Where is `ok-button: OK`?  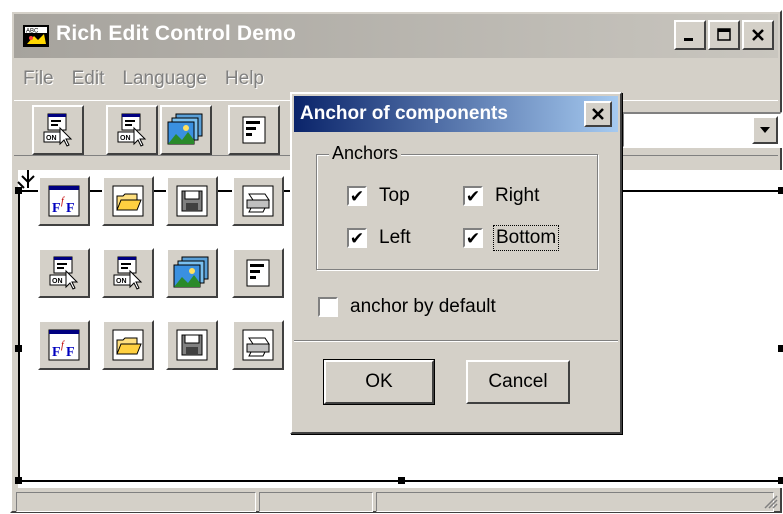
ok-button: OK is located at coordinates (379, 382).